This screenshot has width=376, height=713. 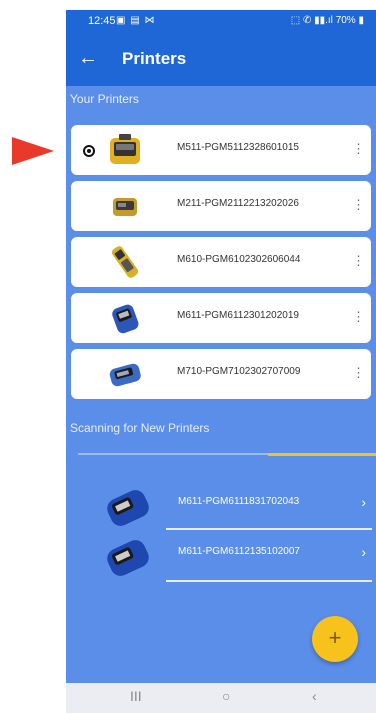 I want to click on printer-name-label: M710-PGM7102302707009, so click(x=239, y=371).